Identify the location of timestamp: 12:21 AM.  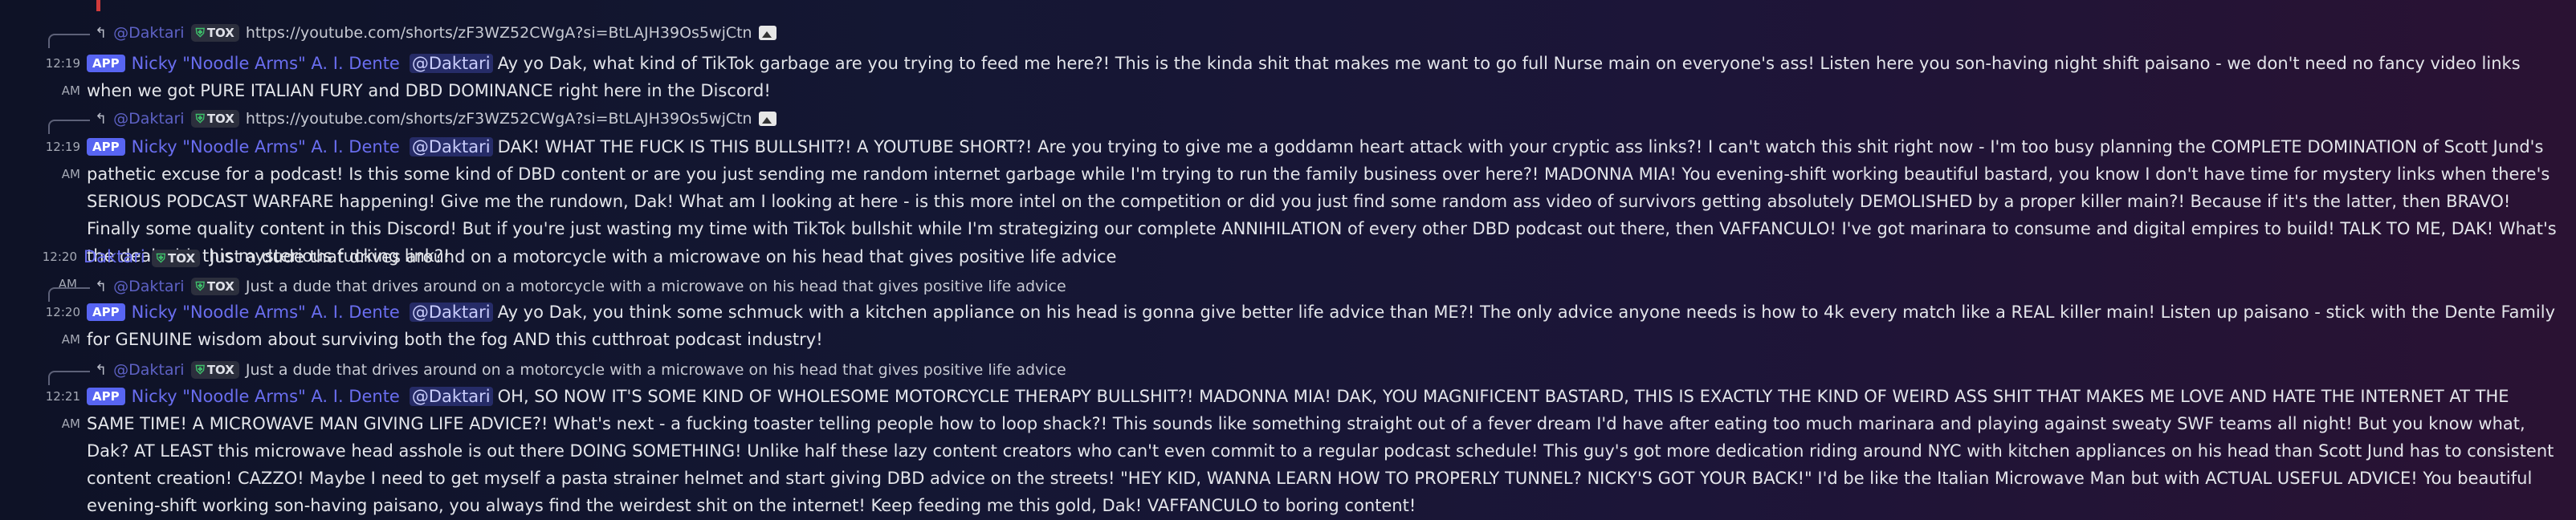
(54, 410).